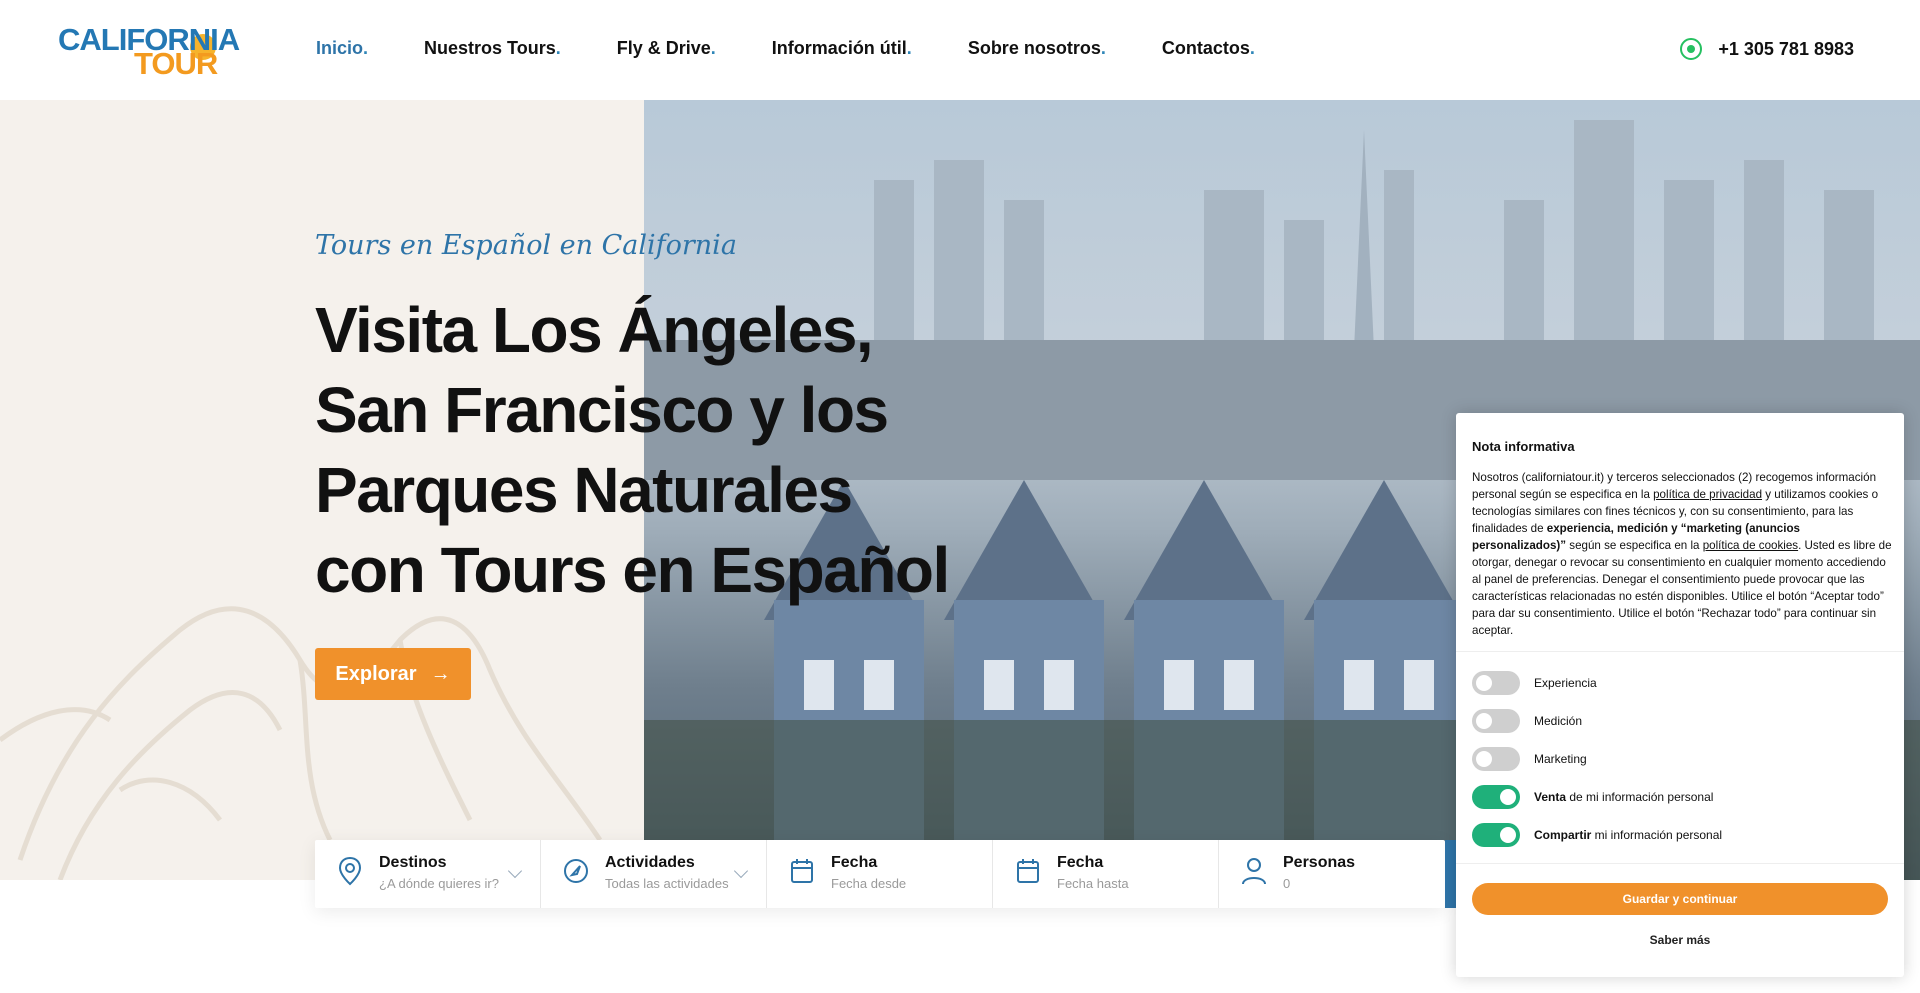 The height and width of the screenshot is (993, 1920). What do you see at coordinates (842, 48) in the screenshot?
I see `nav-item-informacion-util: Información útil.` at bounding box center [842, 48].